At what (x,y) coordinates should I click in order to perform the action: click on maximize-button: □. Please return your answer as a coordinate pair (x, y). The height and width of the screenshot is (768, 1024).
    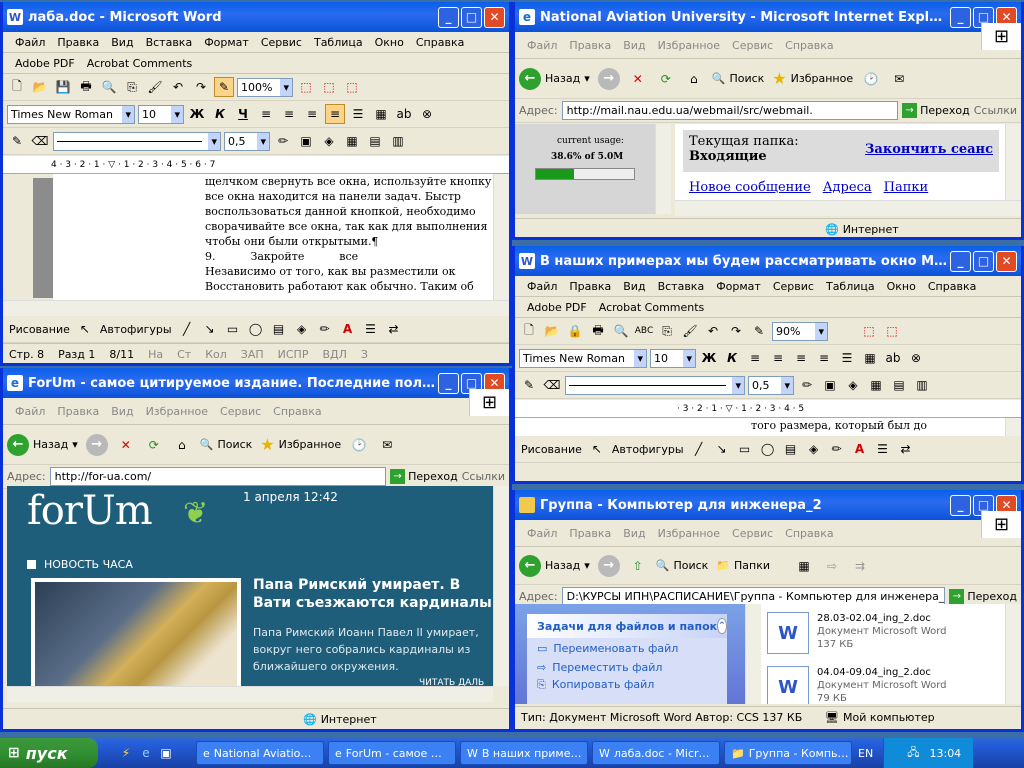
    Looking at the image, I should click on (471, 17).